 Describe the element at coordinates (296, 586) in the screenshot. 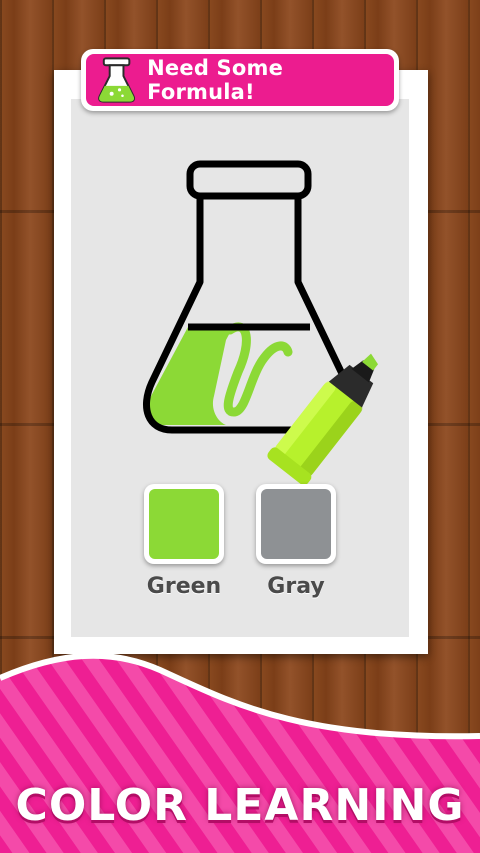

I see `gray-swatch-label: Gray` at that location.